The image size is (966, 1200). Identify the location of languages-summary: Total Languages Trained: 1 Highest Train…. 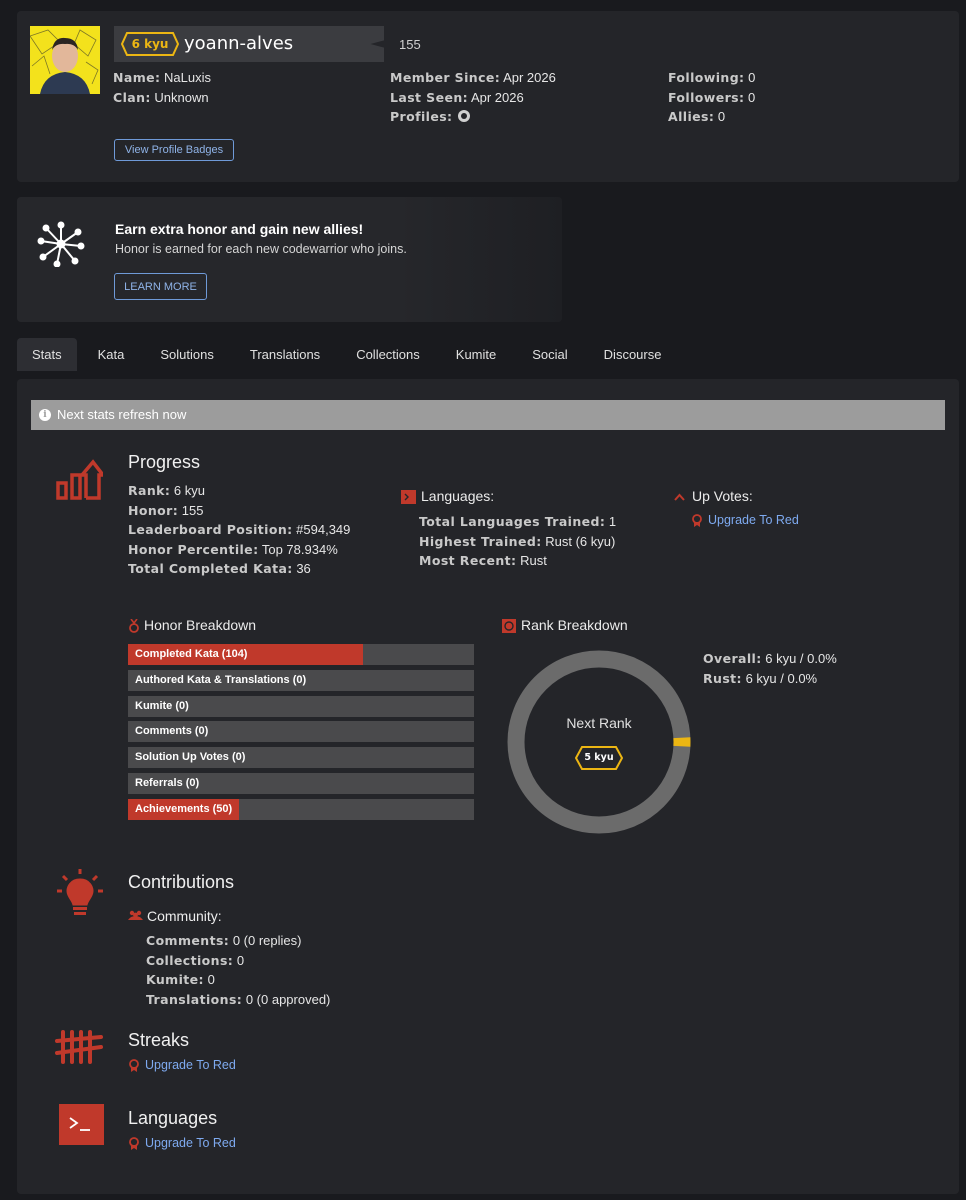
(517, 541).